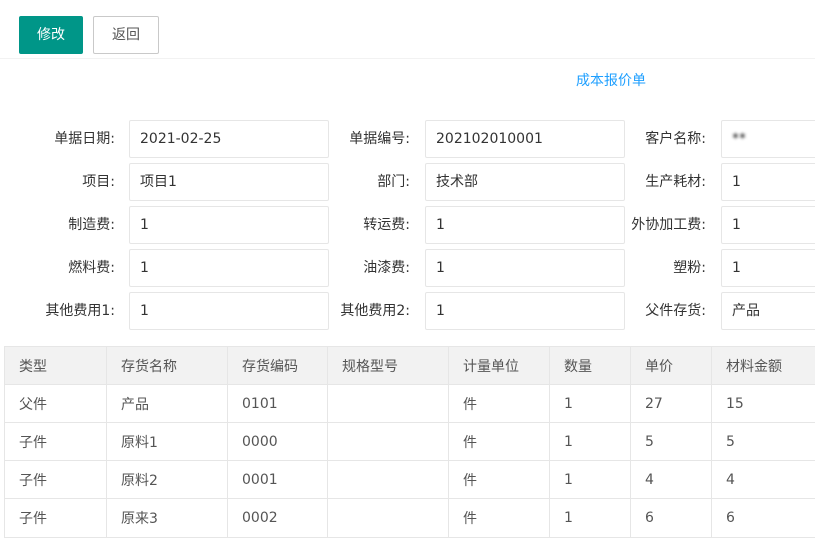  I want to click on column-header-inventory-code: 存货编码, so click(277, 365).